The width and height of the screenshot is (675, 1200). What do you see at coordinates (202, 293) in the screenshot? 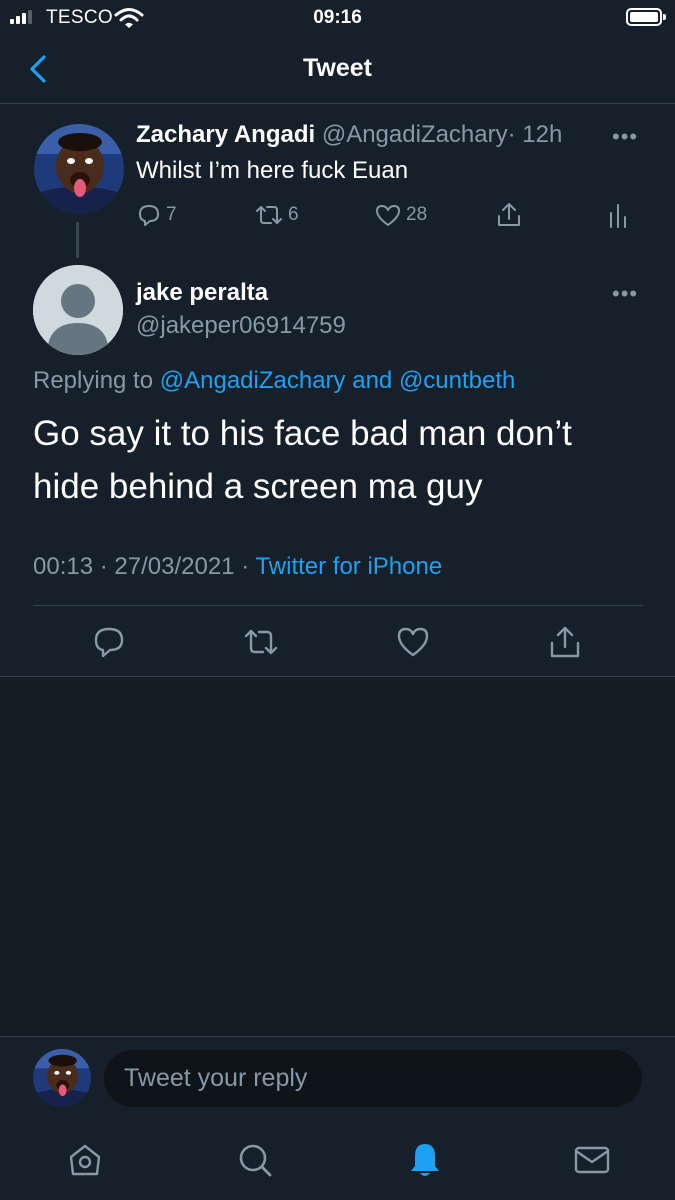
I see `main-author-name: jake peralta` at bounding box center [202, 293].